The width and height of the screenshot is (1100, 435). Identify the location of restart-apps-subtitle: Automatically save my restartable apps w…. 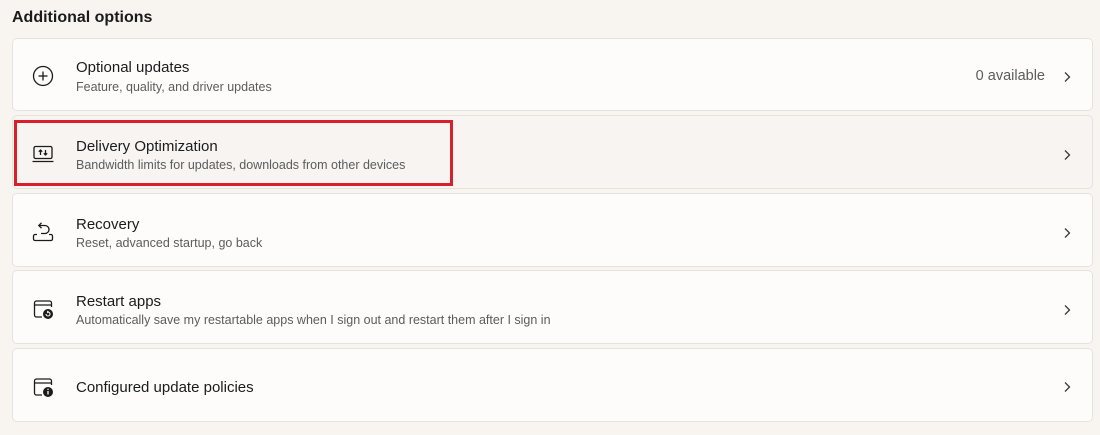
(313, 320).